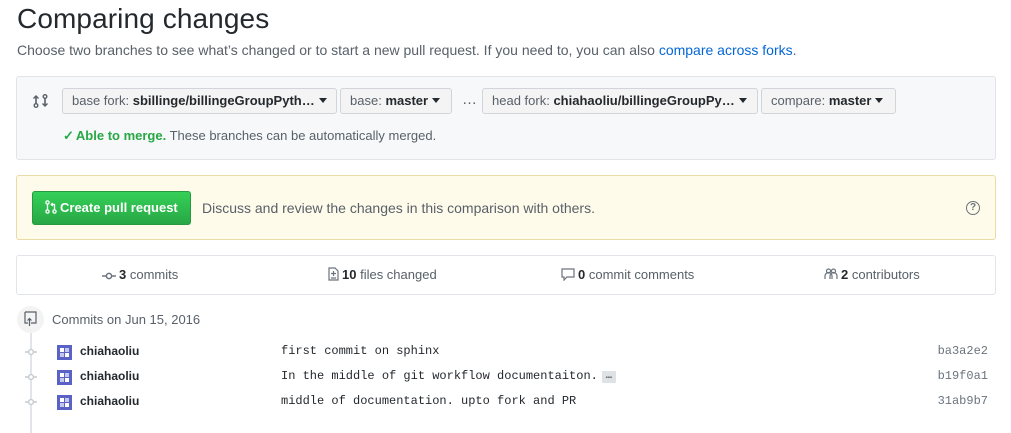 The width and height of the screenshot is (1011, 433). I want to click on commit-sha: b19f0a1, so click(963, 376).